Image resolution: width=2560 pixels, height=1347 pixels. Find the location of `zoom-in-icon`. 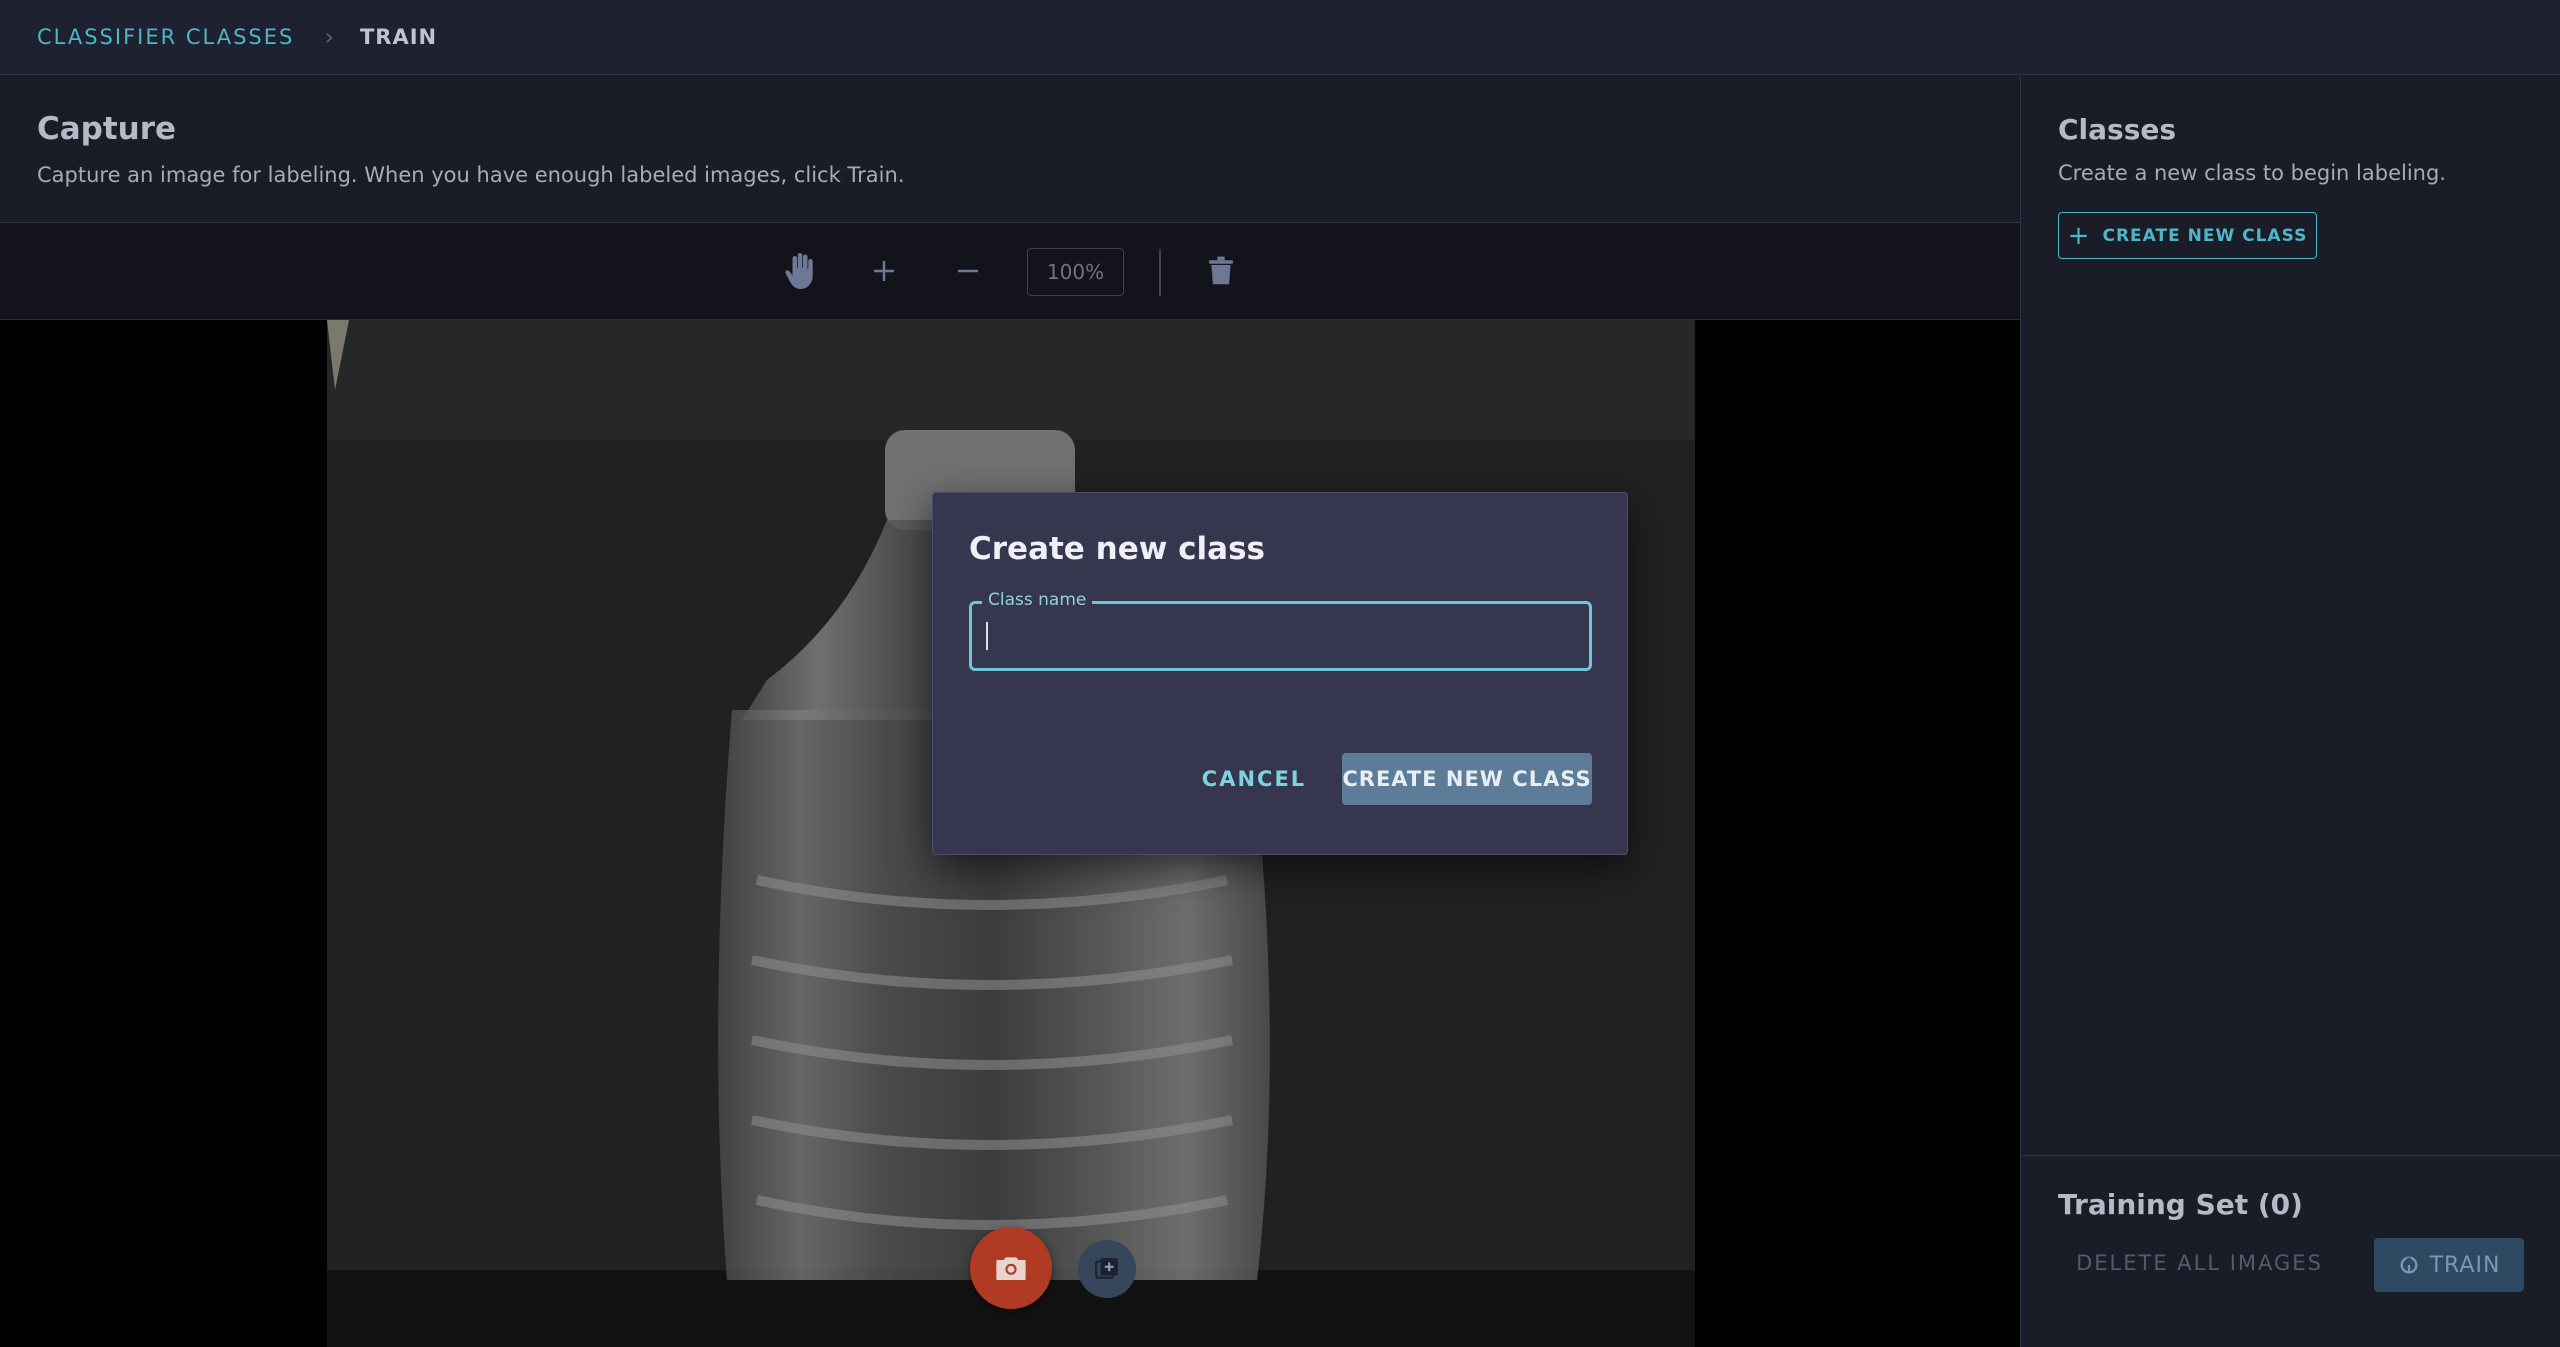

zoom-in-icon is located at coordinates (884, 271).